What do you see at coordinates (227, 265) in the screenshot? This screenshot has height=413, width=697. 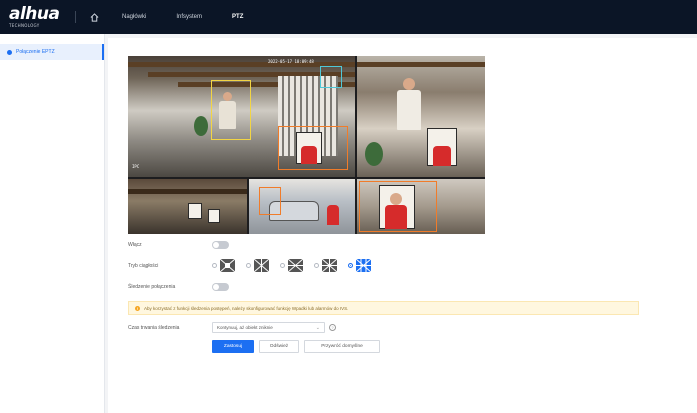 I see `layout-1-icon` at bounding box center [227, 265].